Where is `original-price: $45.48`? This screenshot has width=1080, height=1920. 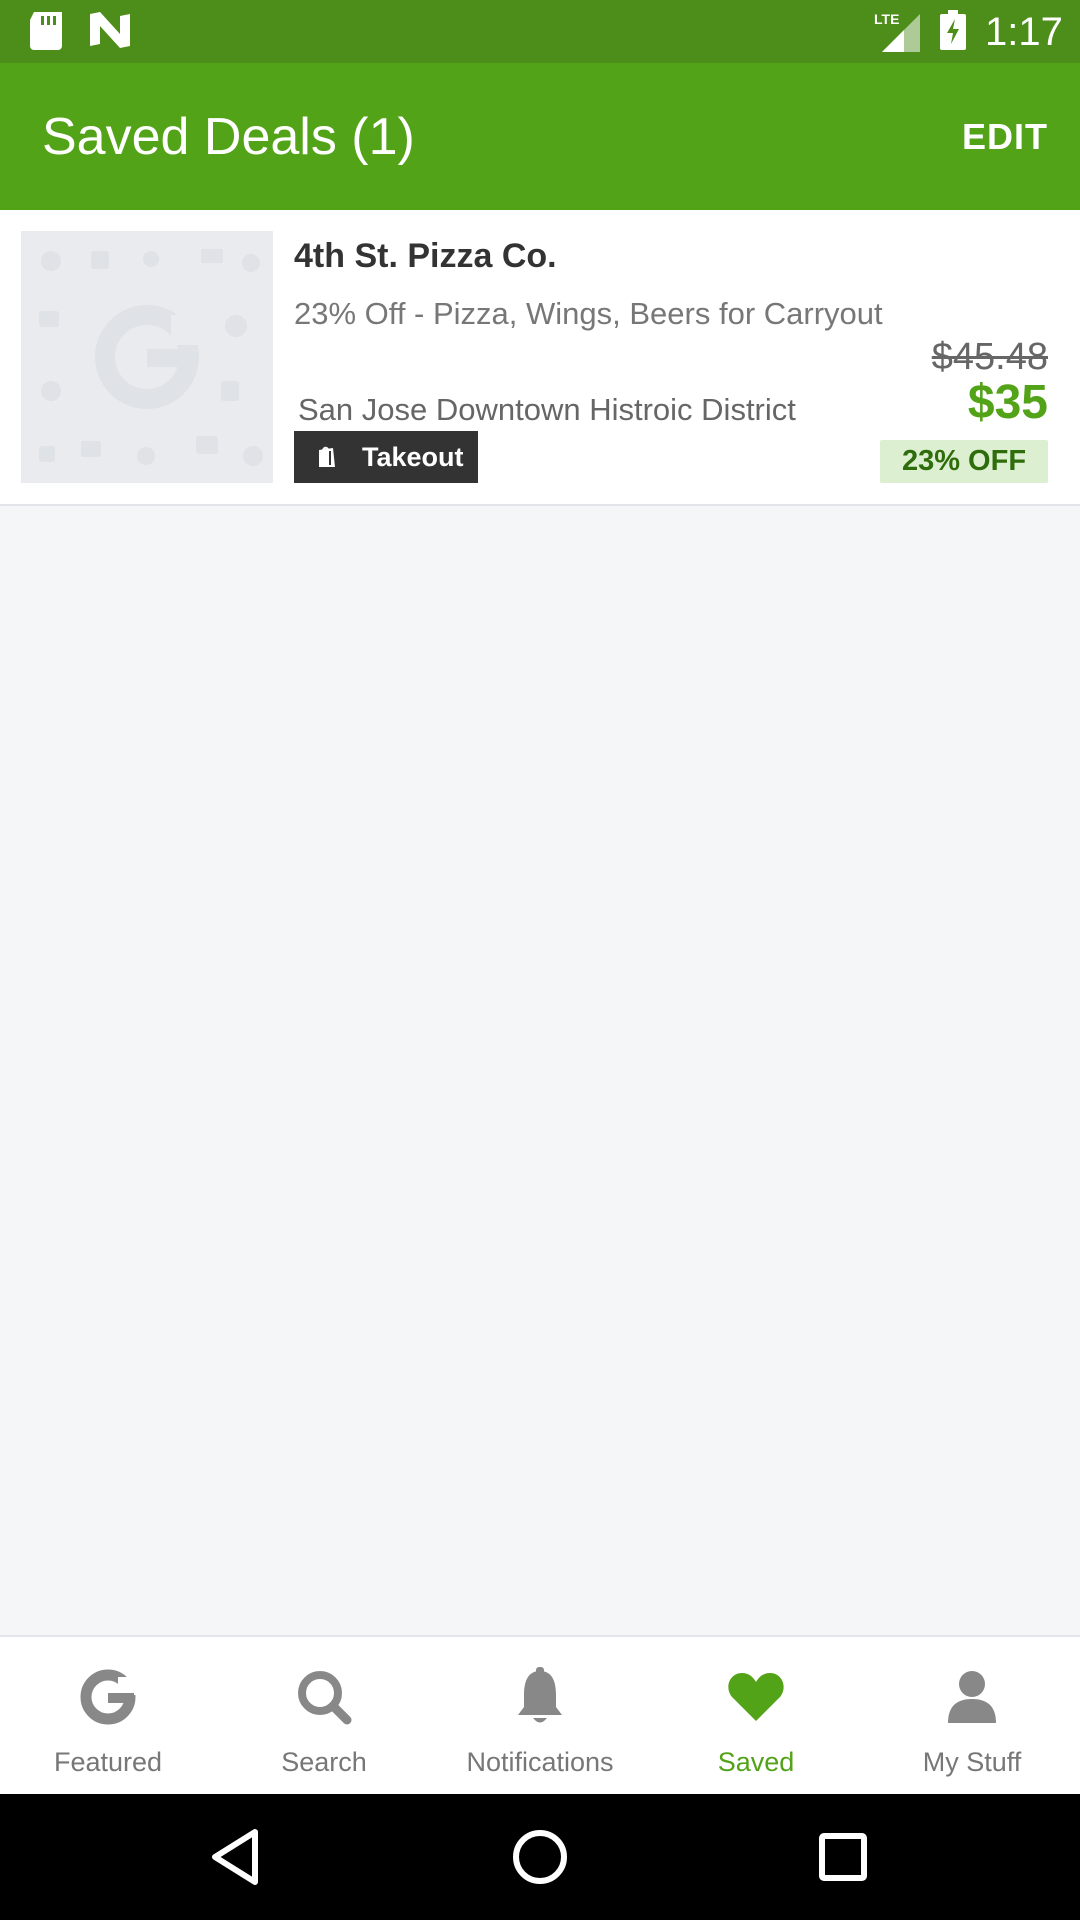 original-price: $45.48 is located at coordinates (989, 357).